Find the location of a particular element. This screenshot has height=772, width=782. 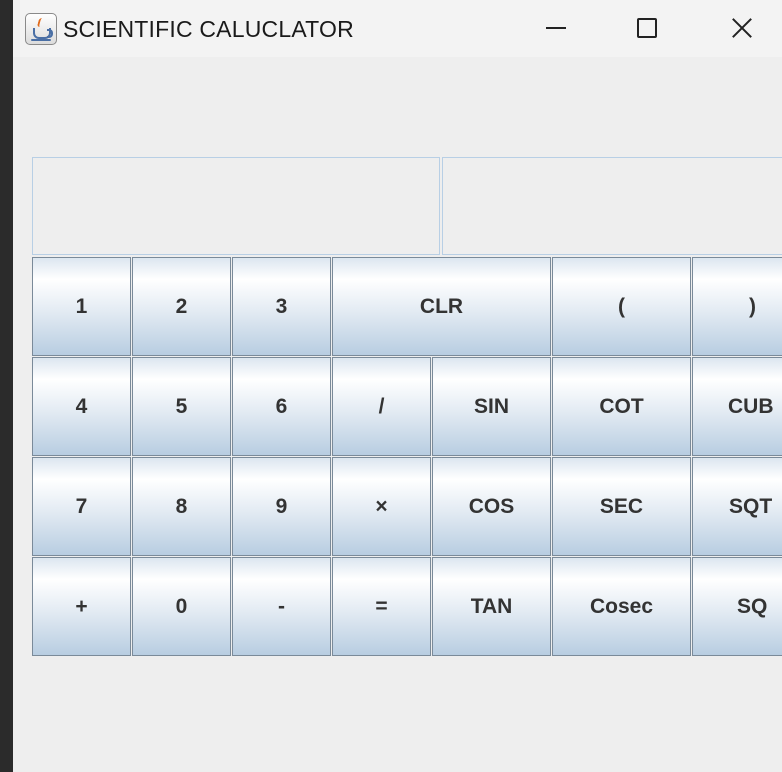

button-8: 8 is located at coordinates (181, 506).